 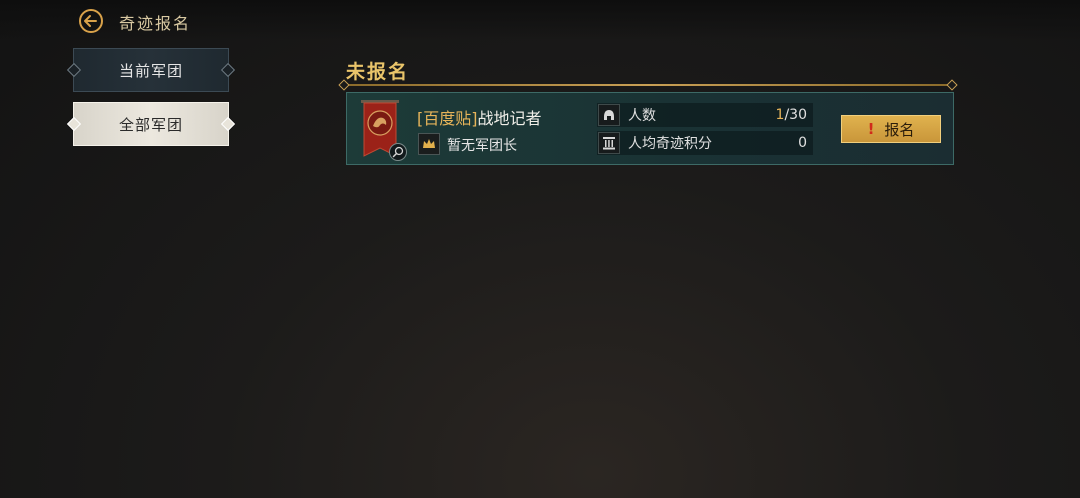 I want to click on warning-icon: !, so click(x=871, y=129).